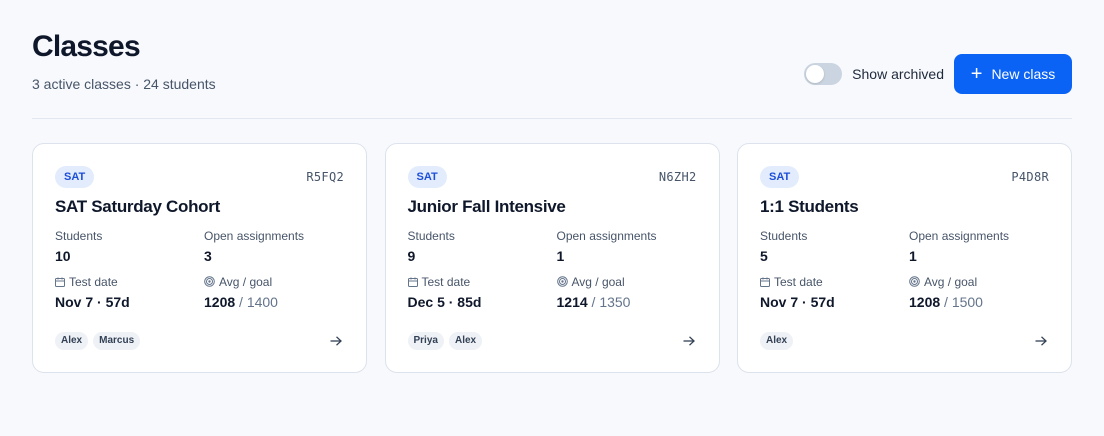 This screenshot has height=436, width=1104. I want to click on students-count: 9, so click(411, 256).